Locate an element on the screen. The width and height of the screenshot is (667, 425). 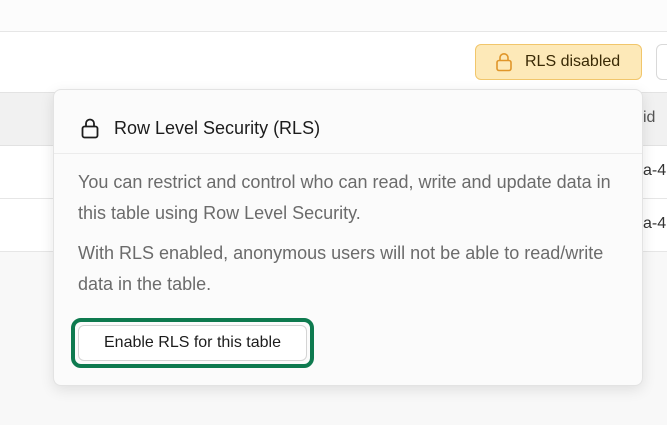
rls-disabled-button: RLS disabled is located at coordinates (558, 62).